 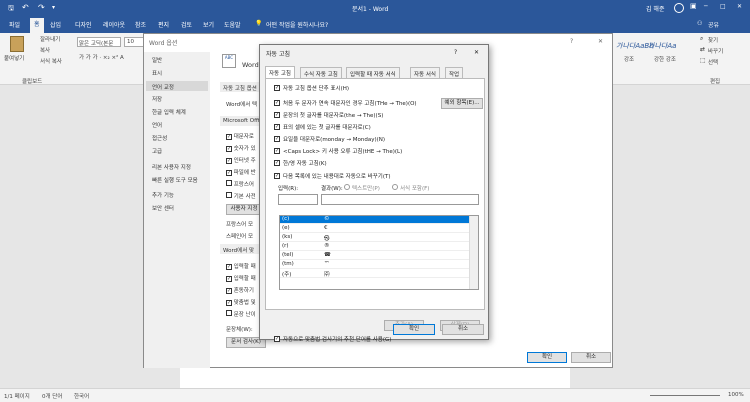 I want to click on style-name-1: 강조, so click(x=629, y=59).